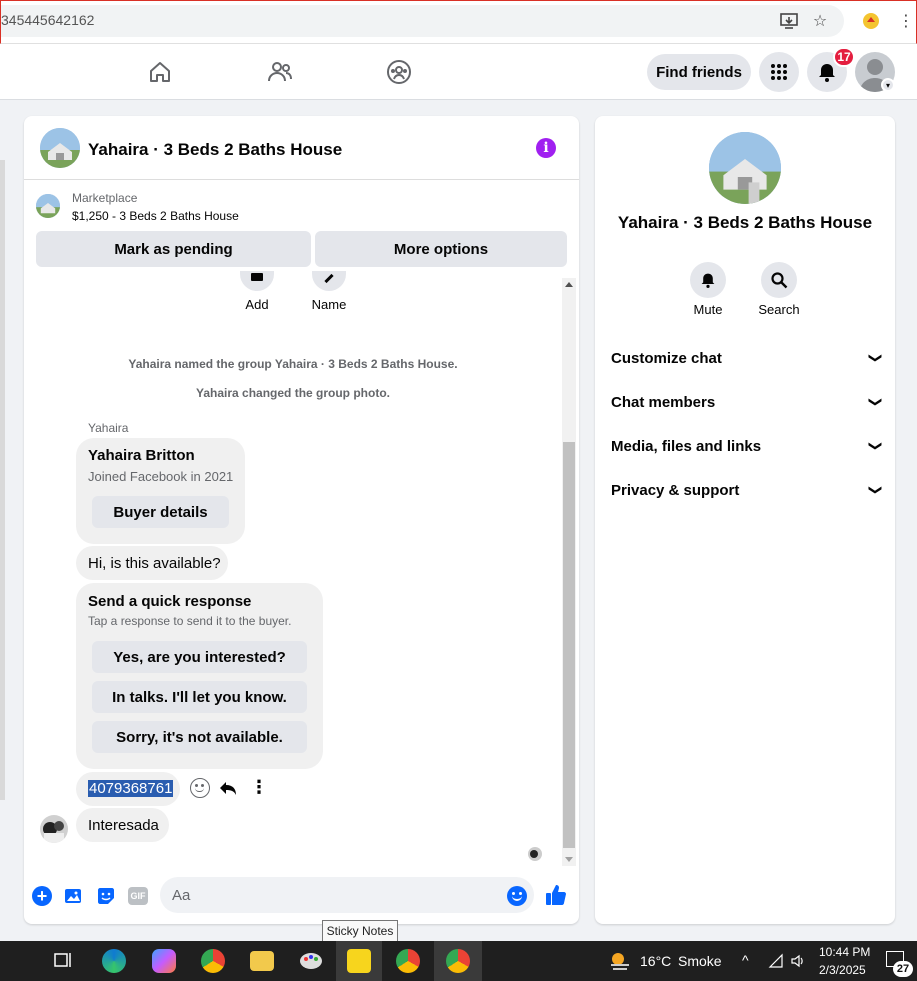 The image size is (917, 981). Describe the element at coordinates (776, 961) in the screenshot. I see `network-icon` at that location.